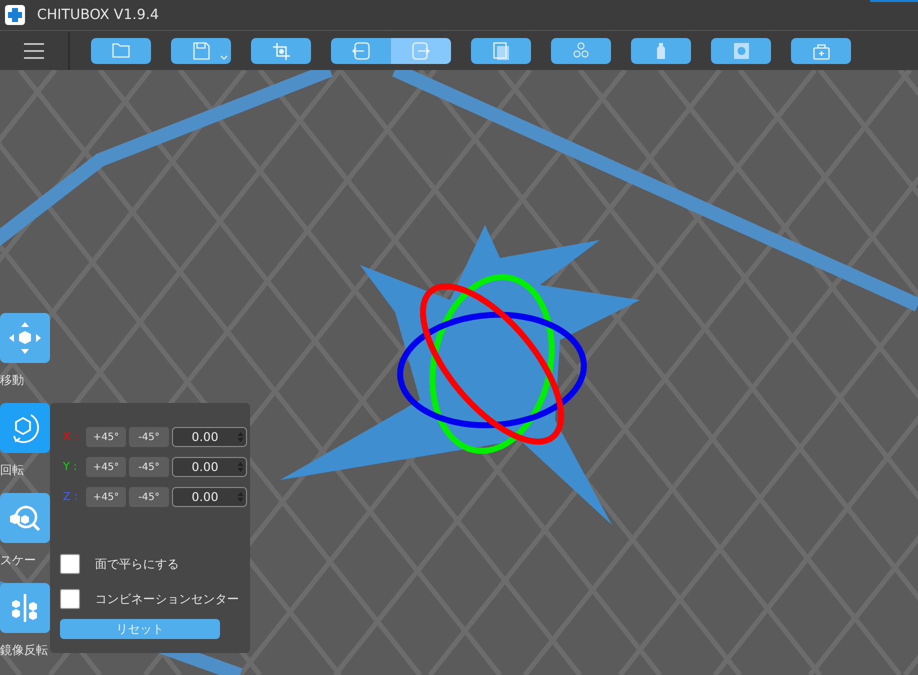  Describe the element at coordinates (12, 470) in the screenshot. I see `tool-label: 回転` at that location.